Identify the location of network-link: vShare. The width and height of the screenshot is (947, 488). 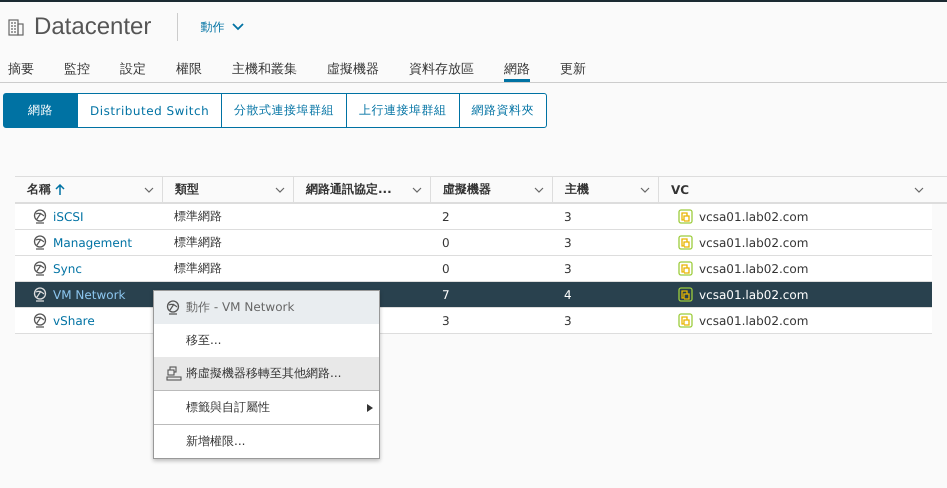
(74, 321).